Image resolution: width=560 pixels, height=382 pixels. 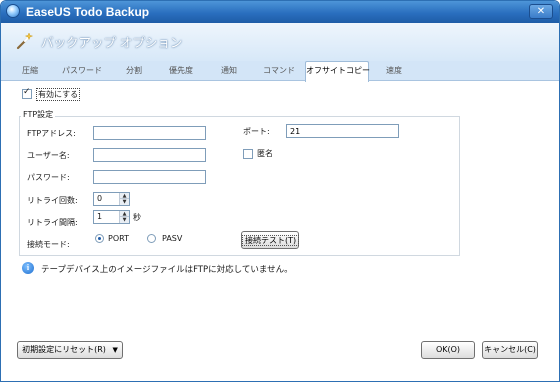 What do you see at coordinates (58, 94) in the screenshot?
I see `enable-label: 有効にする` at bounding box center [58, 94].